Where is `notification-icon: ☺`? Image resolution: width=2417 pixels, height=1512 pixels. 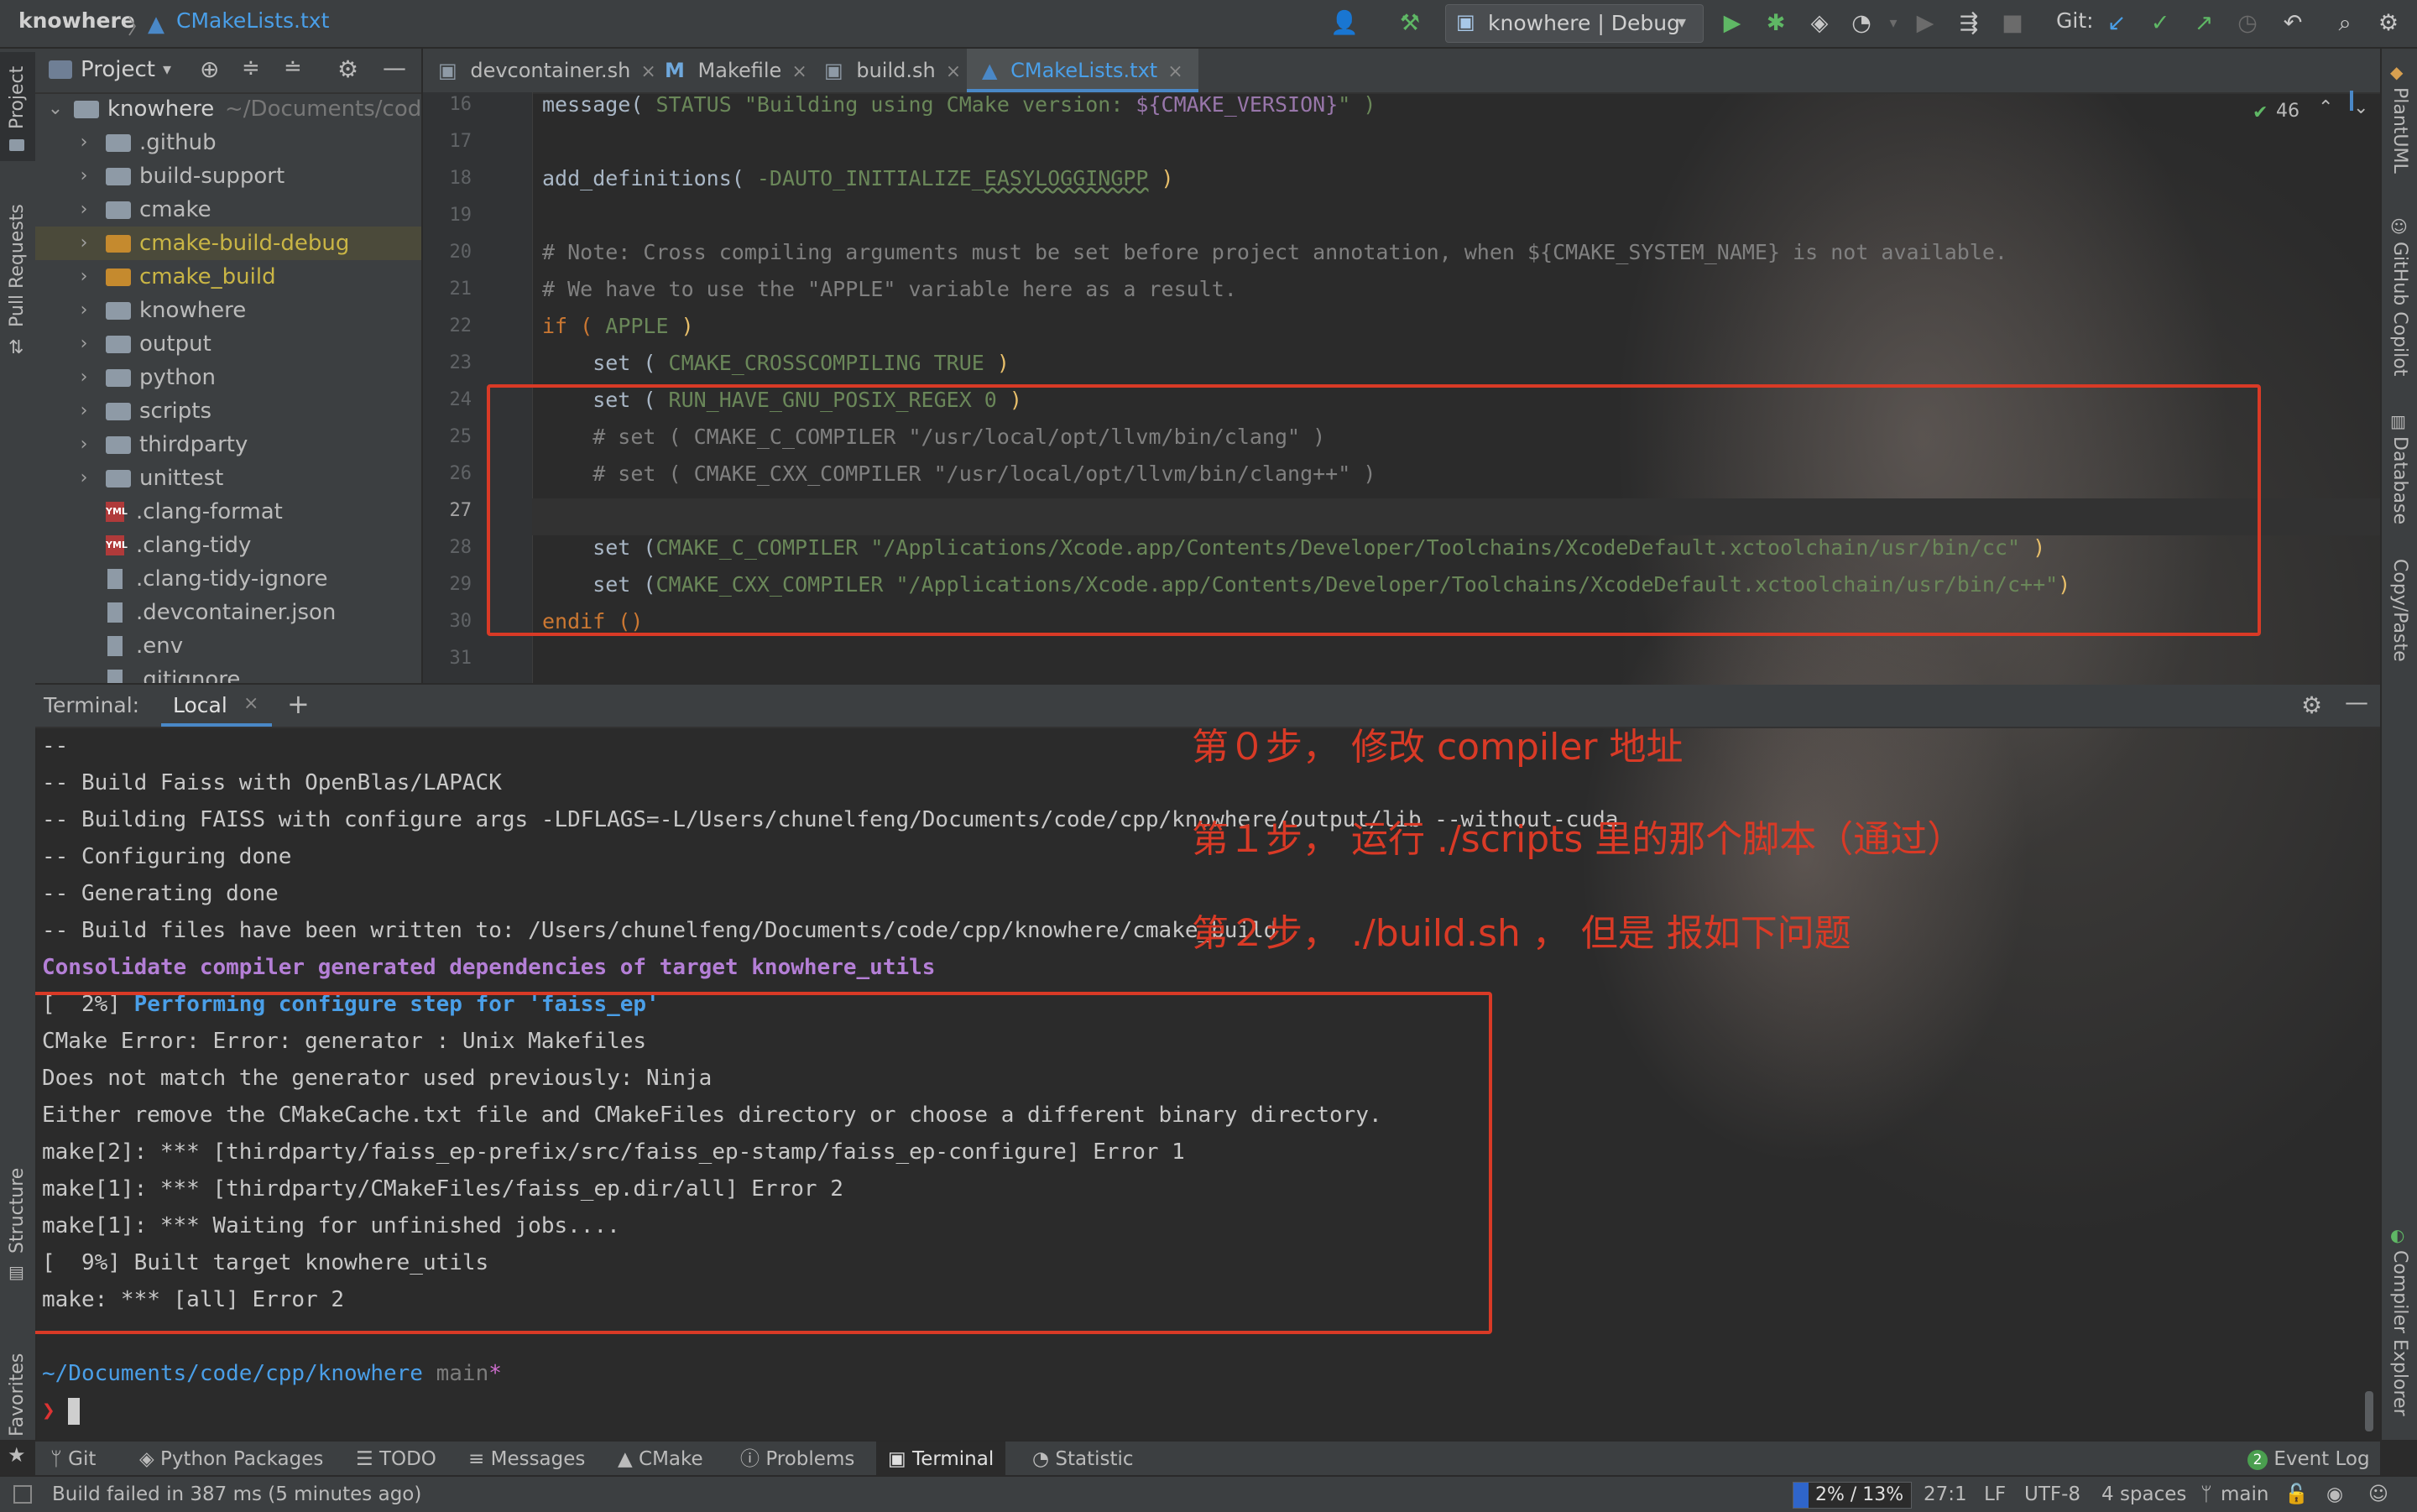
notification-icon: ☺ is located at coordinates (2378, 1495).